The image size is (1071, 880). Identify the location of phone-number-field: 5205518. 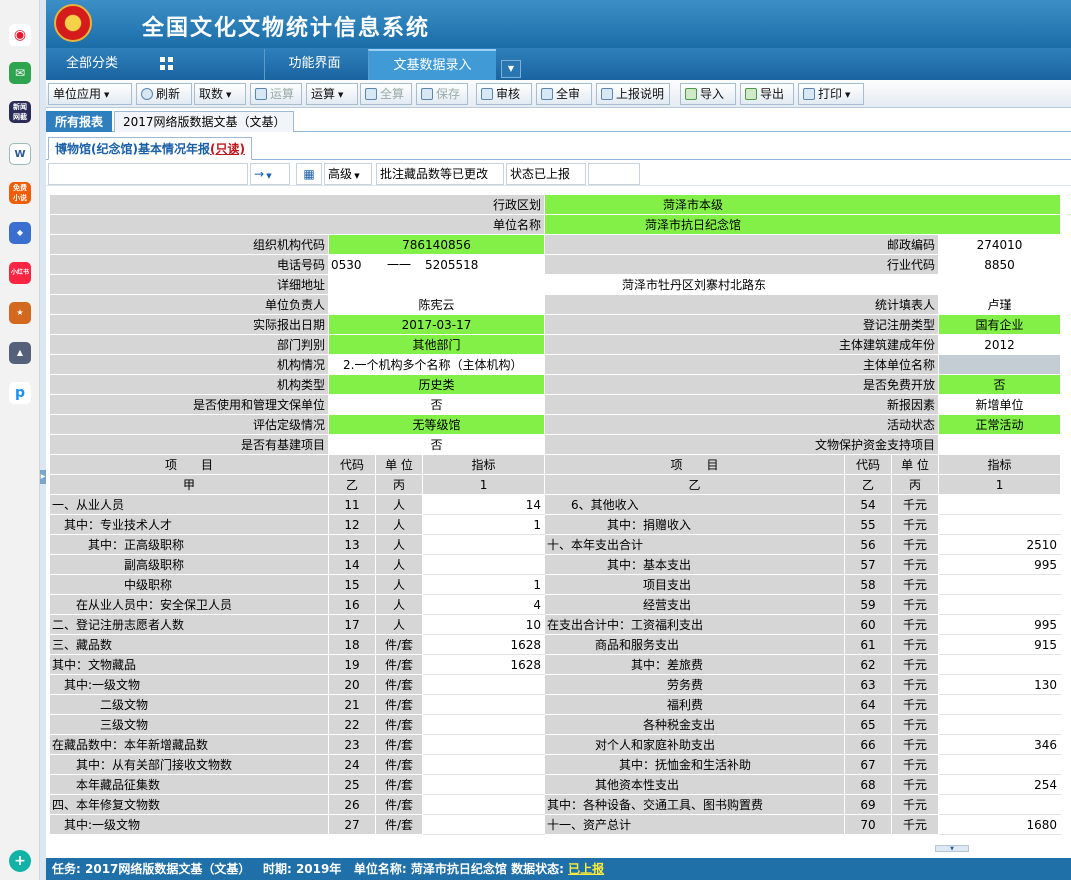
(483, 264).